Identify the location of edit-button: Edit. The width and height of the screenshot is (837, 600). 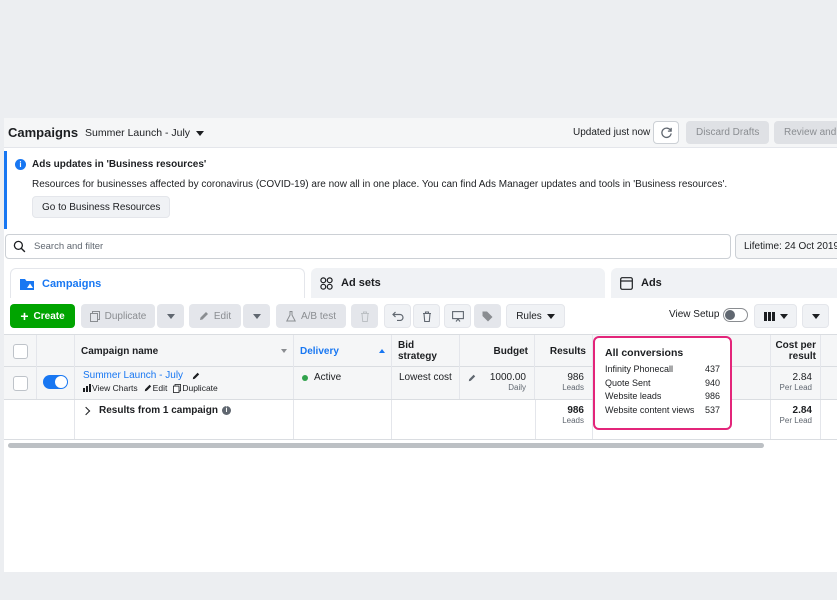
(215, 316).